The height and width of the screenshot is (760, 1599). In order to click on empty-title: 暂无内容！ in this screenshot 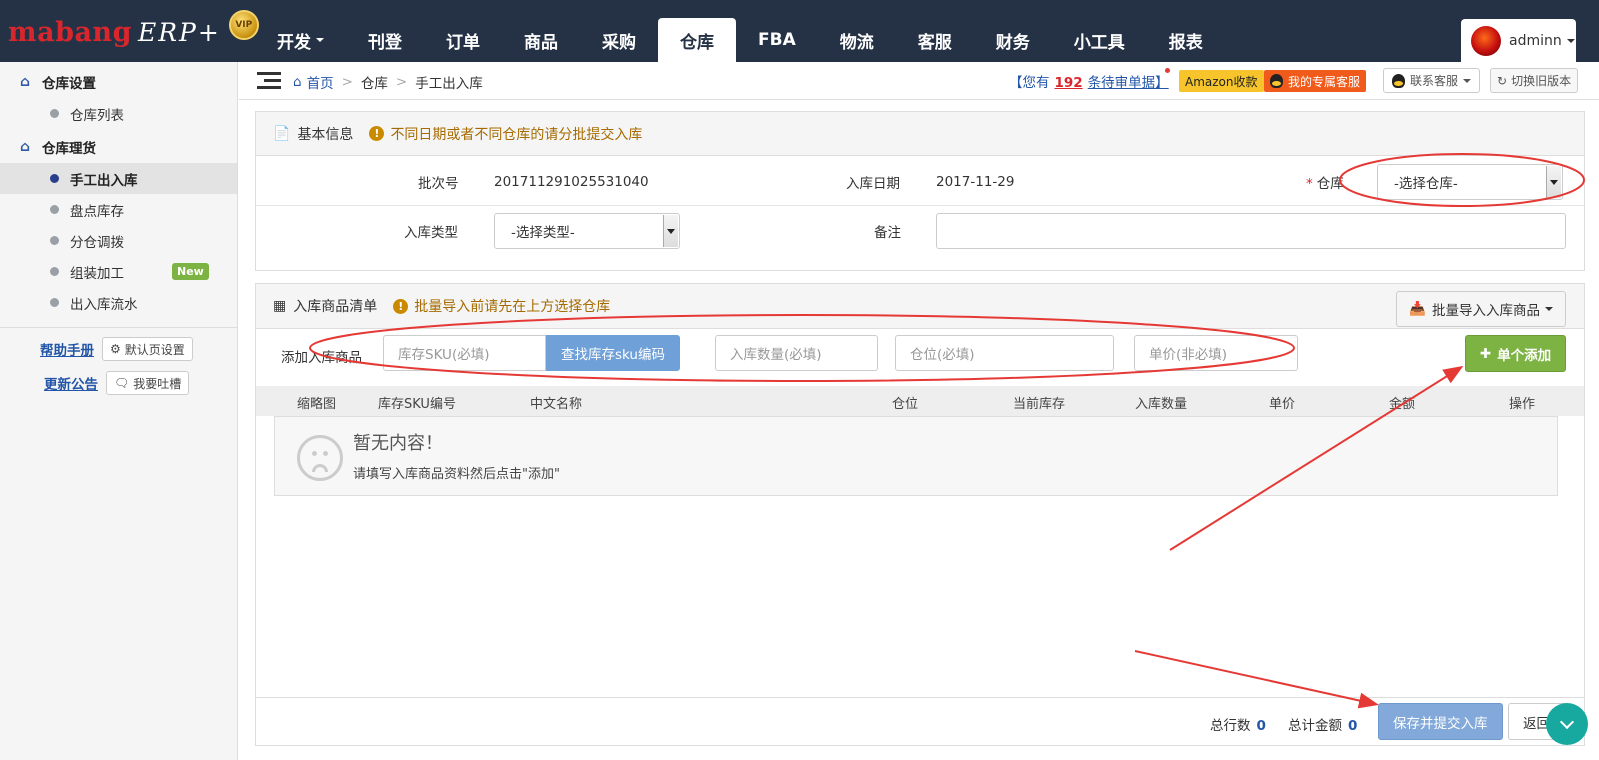, I will do `click(398, 443)`.